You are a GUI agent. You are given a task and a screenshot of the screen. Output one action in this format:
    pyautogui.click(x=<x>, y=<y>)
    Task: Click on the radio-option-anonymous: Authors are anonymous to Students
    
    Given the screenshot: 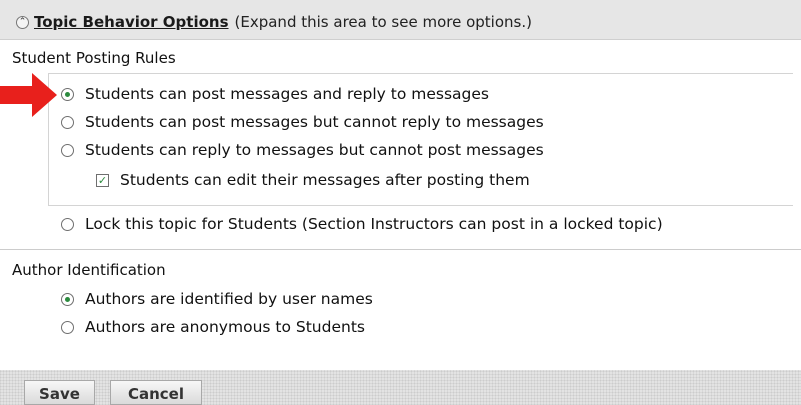 What is the action you would take?
    pyautogui.click(x=213, y=327)
    